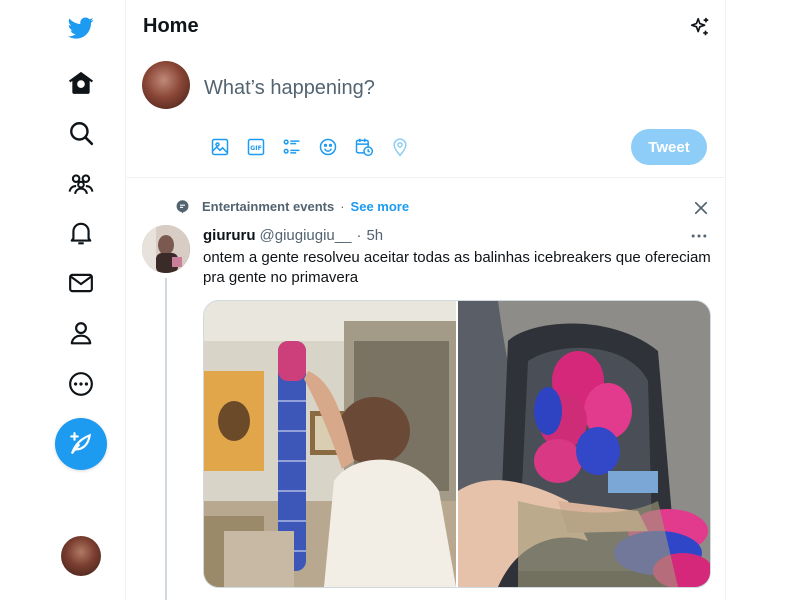 The width and height of the screenshot is (800, 600). I want to click on tweet-timestamp: 5h, so click(374, 235).